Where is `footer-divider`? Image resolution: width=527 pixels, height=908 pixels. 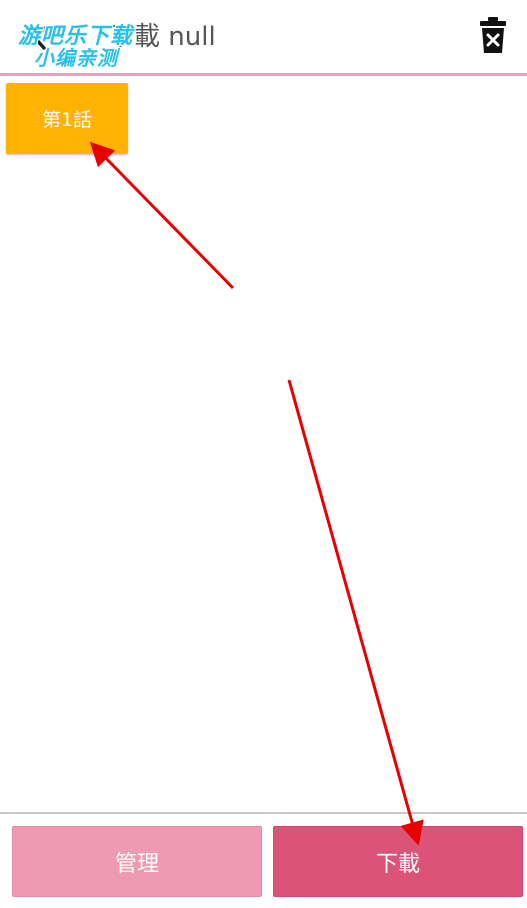 footer-divider is located at coordinates (263, 813).